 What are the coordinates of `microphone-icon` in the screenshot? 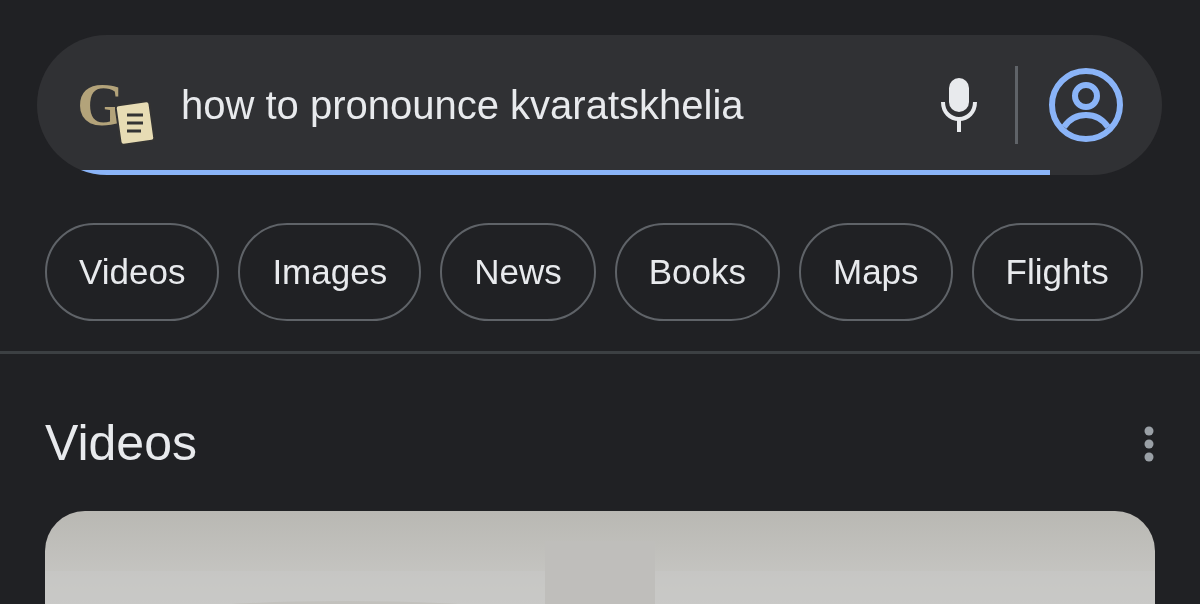 It's located at (959, 105).